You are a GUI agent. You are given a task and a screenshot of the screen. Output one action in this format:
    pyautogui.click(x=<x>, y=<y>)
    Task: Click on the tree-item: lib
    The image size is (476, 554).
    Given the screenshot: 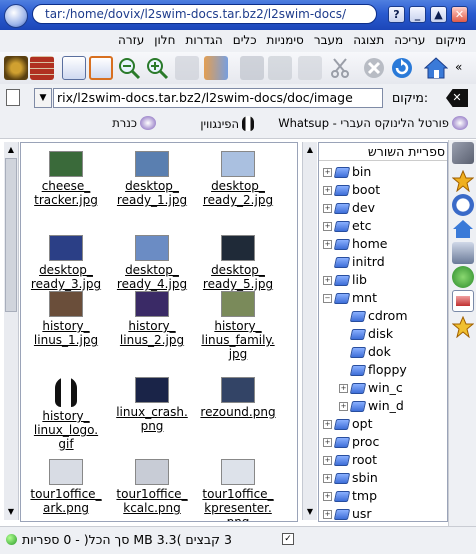 What is the action you would take?
    pyautogui.click(x=350, y=280)
    